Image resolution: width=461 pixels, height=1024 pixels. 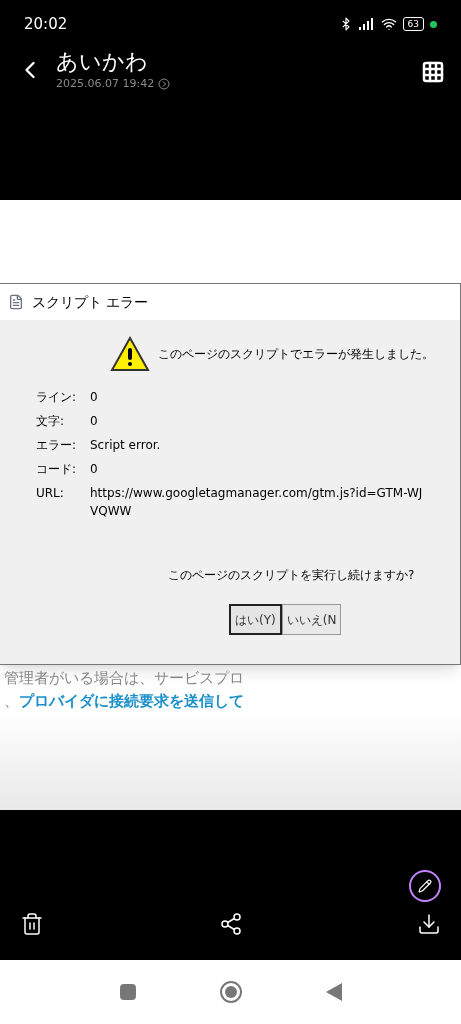 What do you see at coordinates (257, 502) in the screenshot?
I see `field-value: https://www.googletagmanager.com/gtm.js?id=GTM-WJVQWW` at bounding box center [257, 502].